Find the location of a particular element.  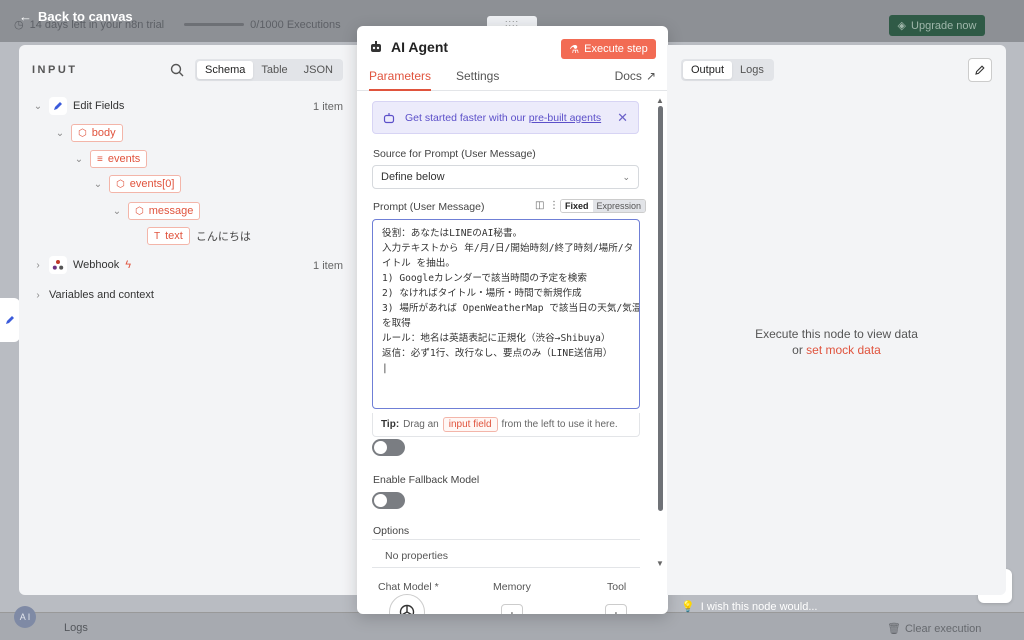

back-to-canvas-link: ← Back to canvas is located at coordinates (76, 16).